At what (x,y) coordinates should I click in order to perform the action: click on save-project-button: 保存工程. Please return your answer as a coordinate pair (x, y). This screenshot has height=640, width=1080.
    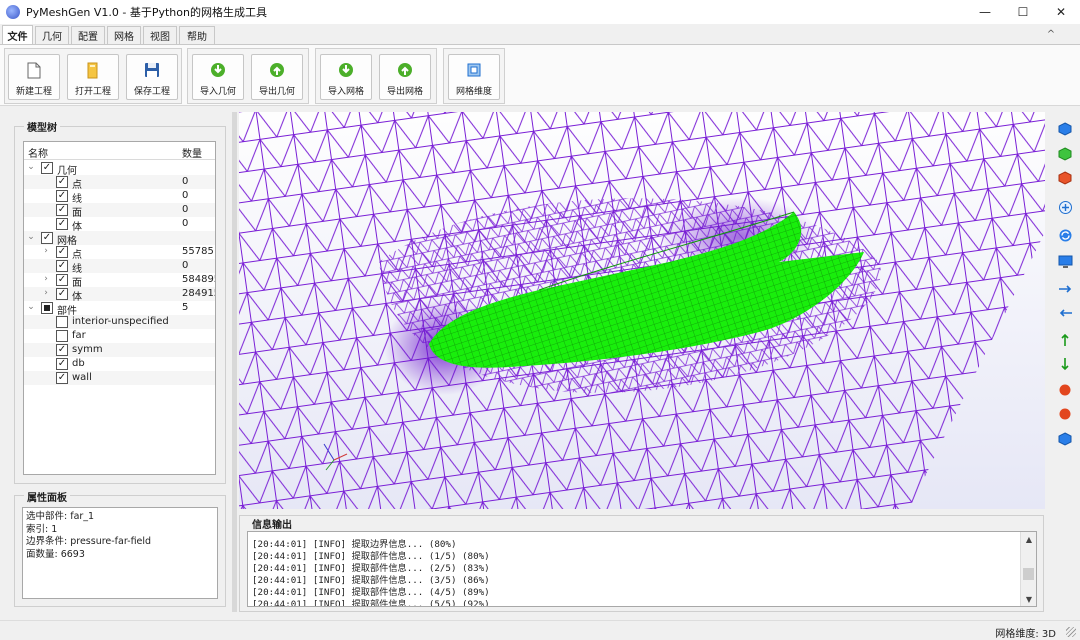
    Looking at the image, I should click on (152, 77).